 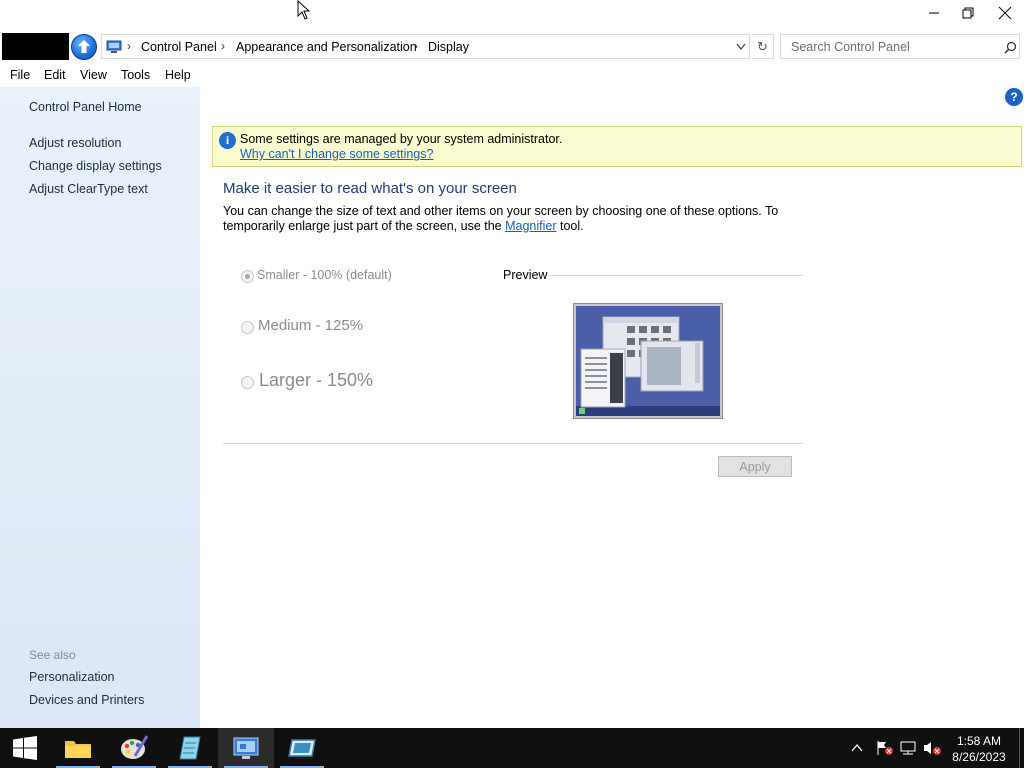 I want to click on taskbar: 1:58 AM 8/26/2023, so click(x=512, y=748).